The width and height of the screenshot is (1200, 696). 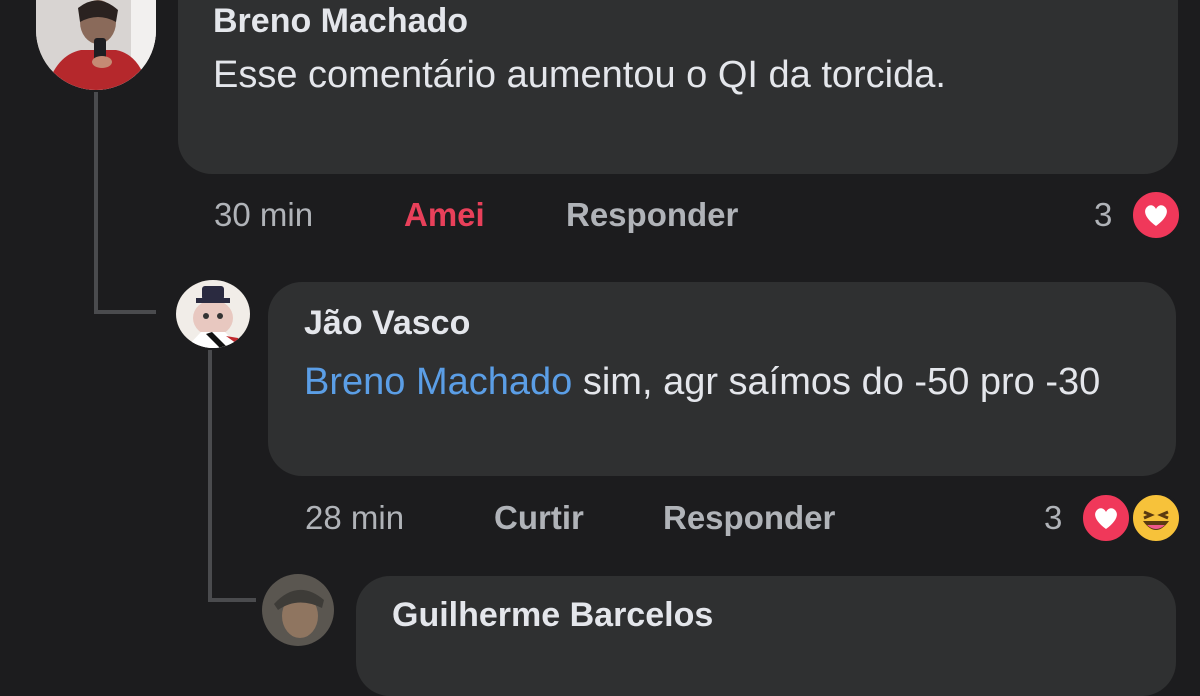 What do you see at coordinates (438, 382) in the screenshot?
I see `mention-link: Breno Machado` at bounding box center [438, 382].